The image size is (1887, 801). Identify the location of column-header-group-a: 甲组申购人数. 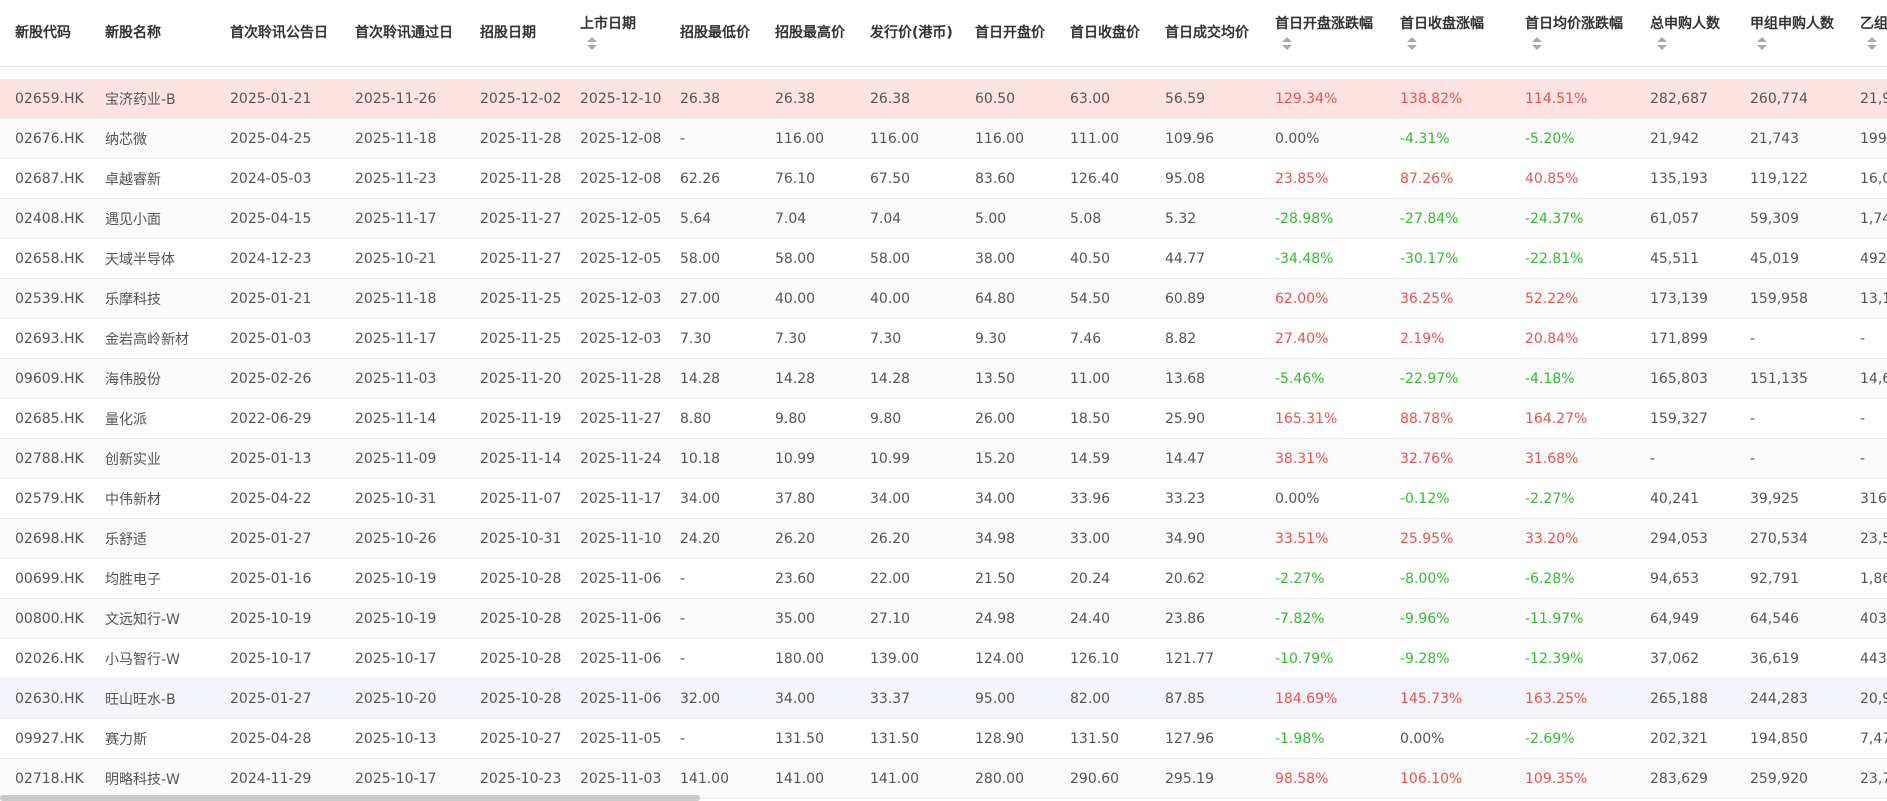
(1790, 33).